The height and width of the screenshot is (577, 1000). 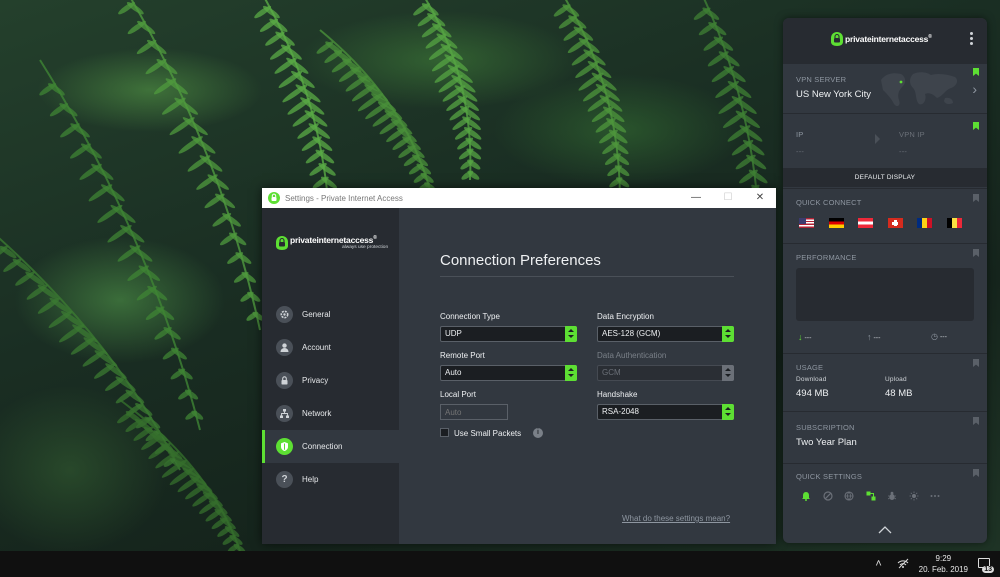 I want to click on ip-label: IP, so click(x=800, y=134).